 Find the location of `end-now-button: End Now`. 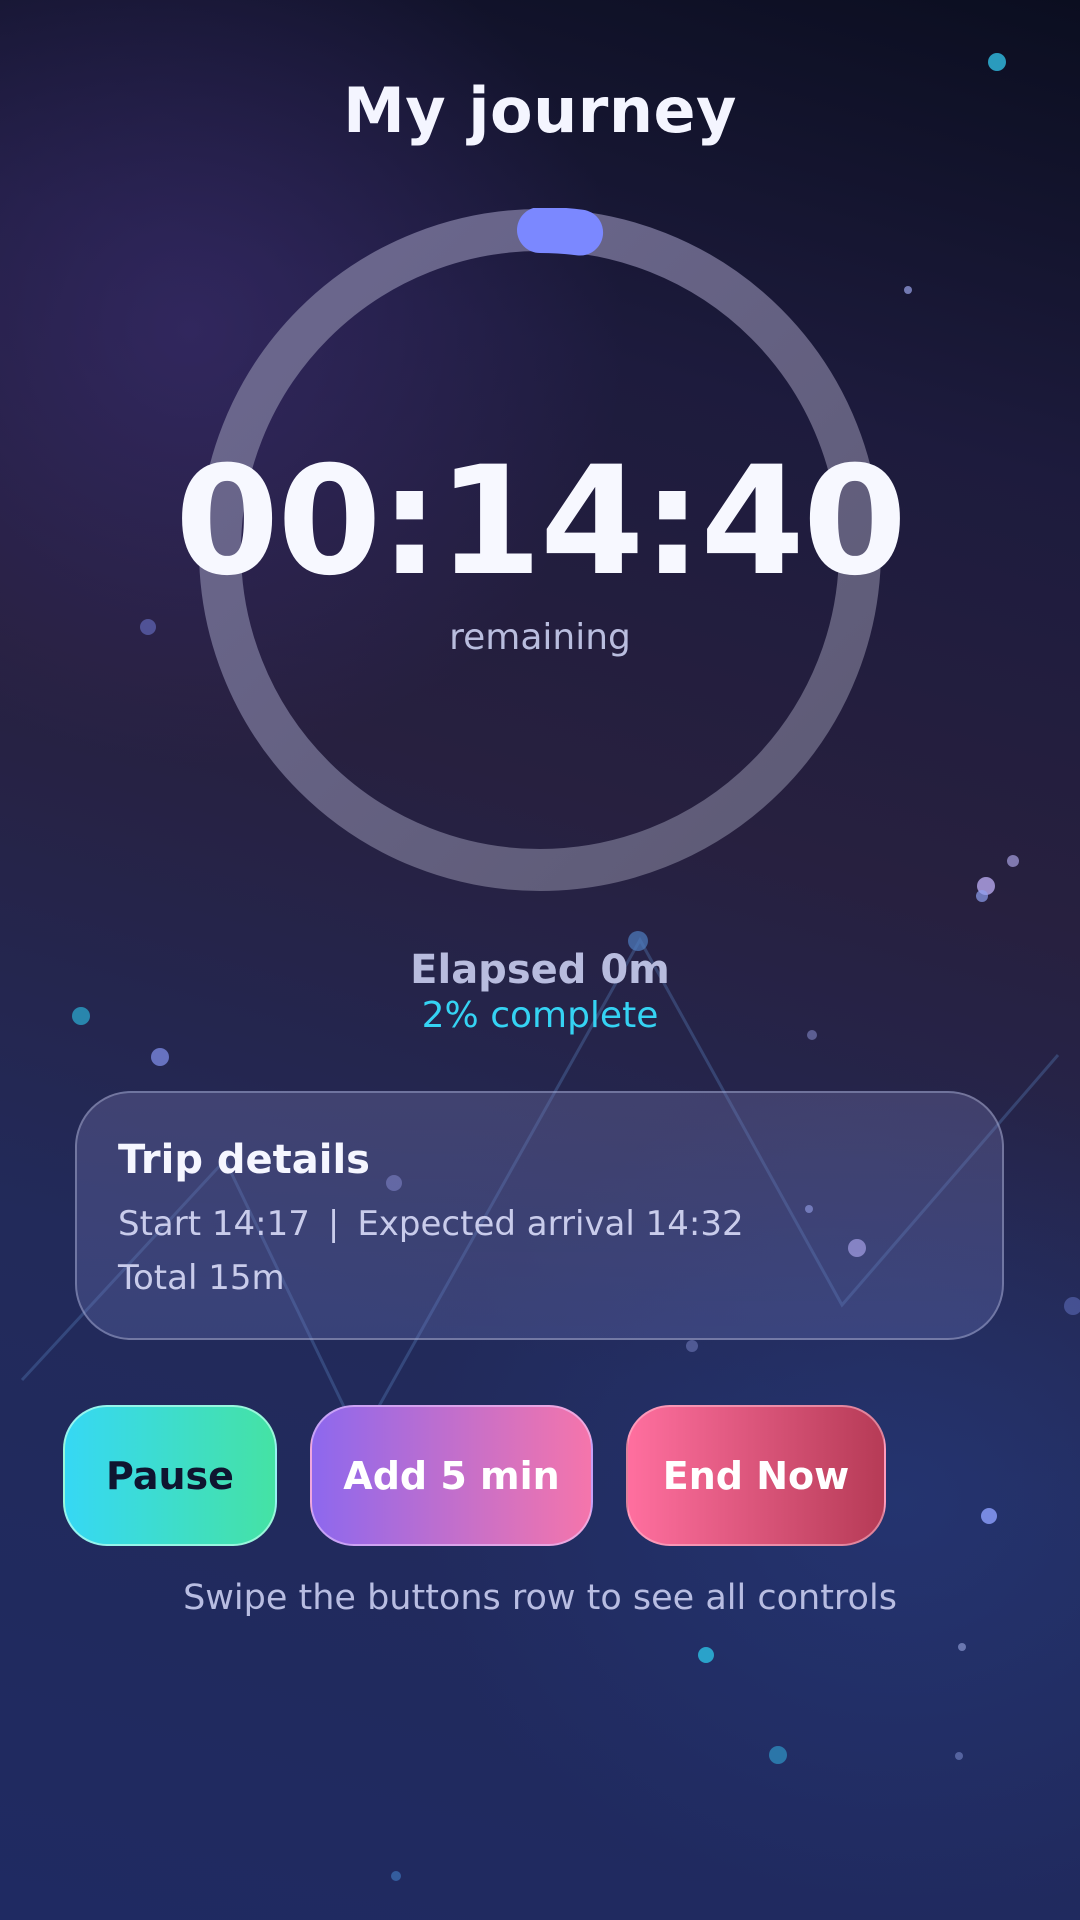

end-now-button: End Now is located at coordinates (756, 1475).